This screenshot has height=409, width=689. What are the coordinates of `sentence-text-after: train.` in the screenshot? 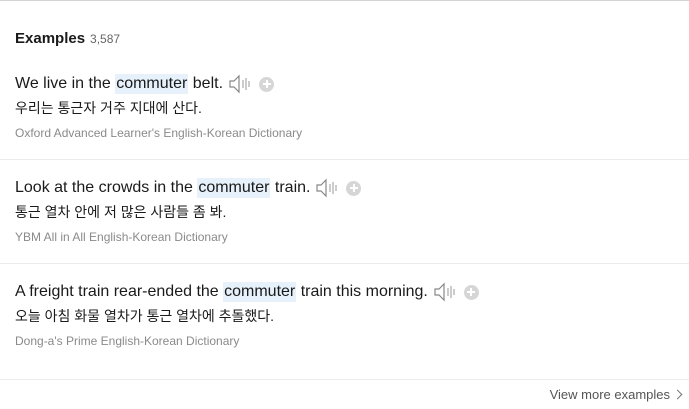 It's located at (290, 187).